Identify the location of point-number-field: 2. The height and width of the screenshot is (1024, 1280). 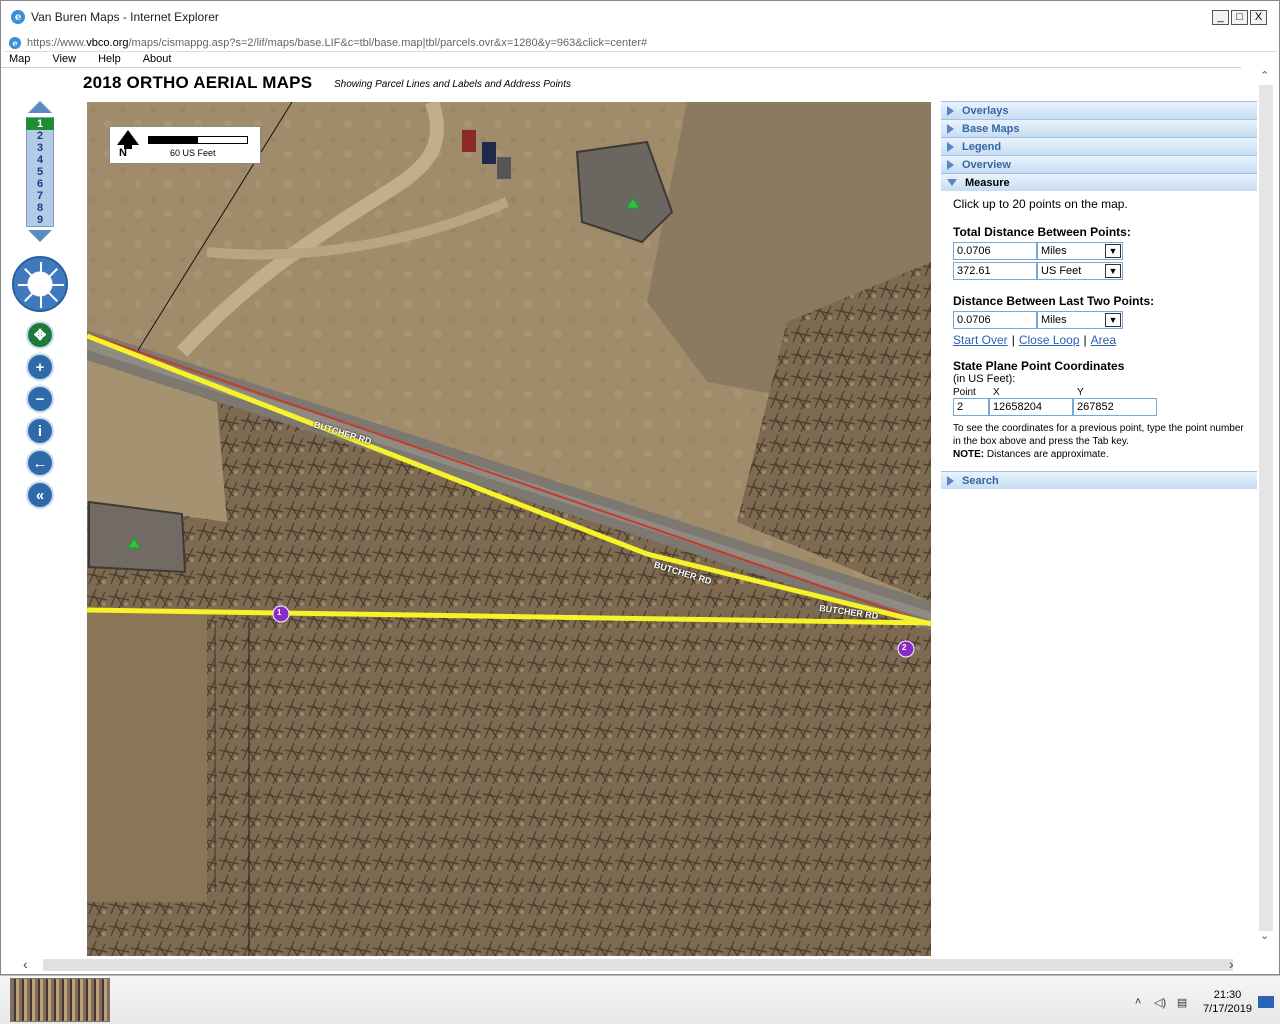
(971, 407).